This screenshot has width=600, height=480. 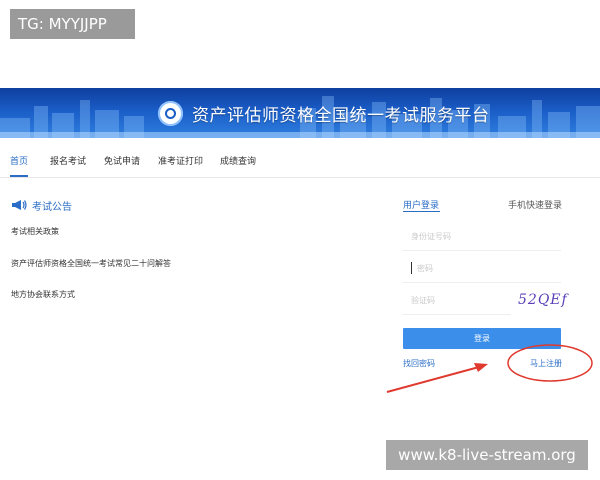 What do you see at coordinates (481, 367) in the screenshot?
I see `arrow-head-icon` at bounding box center [481, 367].